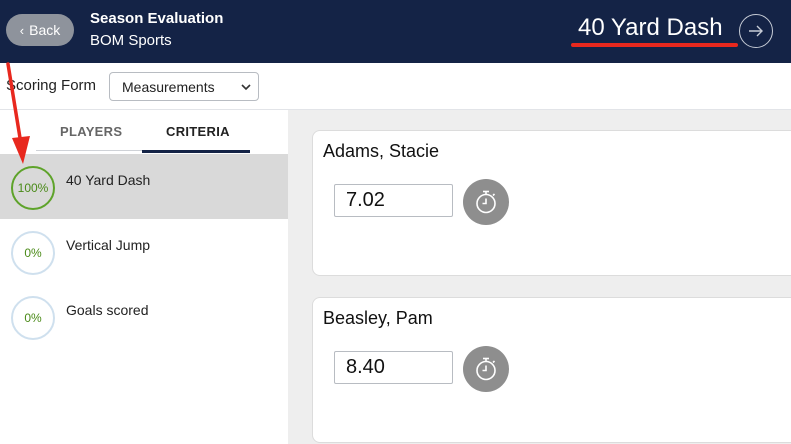  Describe the element at coordinates (393, 367) in the screenshot. I see `score-input: 8.40` at that location.